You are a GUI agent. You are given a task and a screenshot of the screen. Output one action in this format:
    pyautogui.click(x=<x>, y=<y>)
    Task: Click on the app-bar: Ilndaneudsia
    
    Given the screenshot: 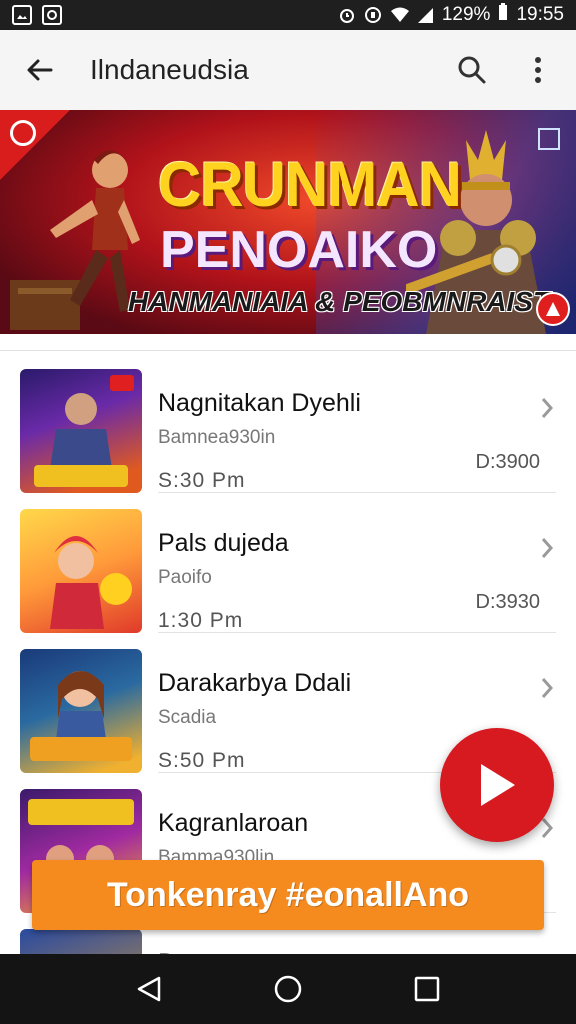 What is the action you would take?
    pyautogui.click(x=288, y=70)
    